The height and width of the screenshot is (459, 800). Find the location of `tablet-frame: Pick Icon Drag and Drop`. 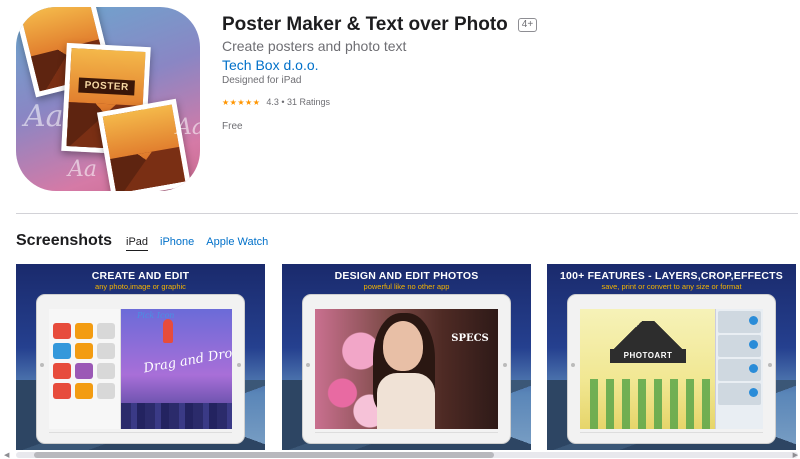

tablet-frame: Pick Icon Drag and Drop is located at coordinates (140, 369).